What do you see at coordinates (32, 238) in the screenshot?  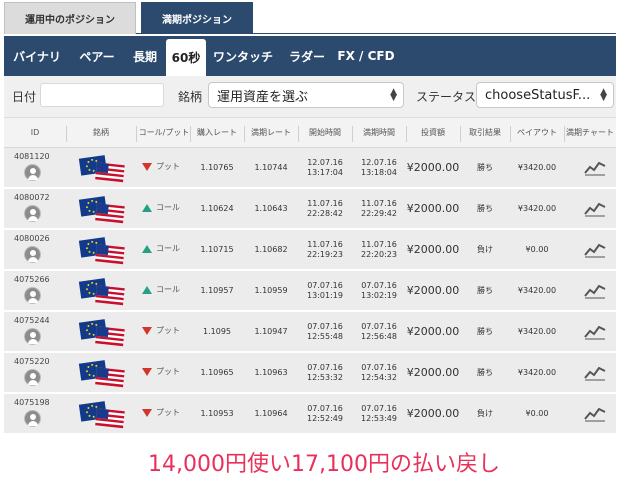 I see `position-id: 4080026` at bounding box center [32, 238].